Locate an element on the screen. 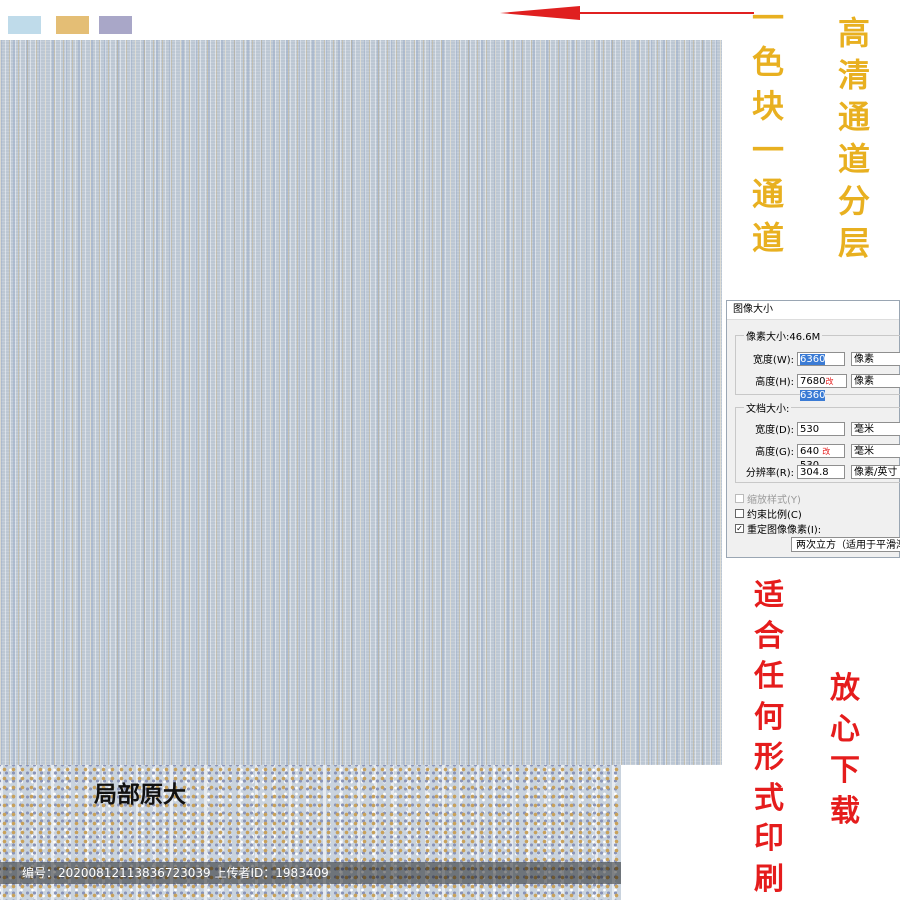 The height and width of the screenshot is (900, 900). height-unit-select: 像素 is located at coordinates (875, 380).